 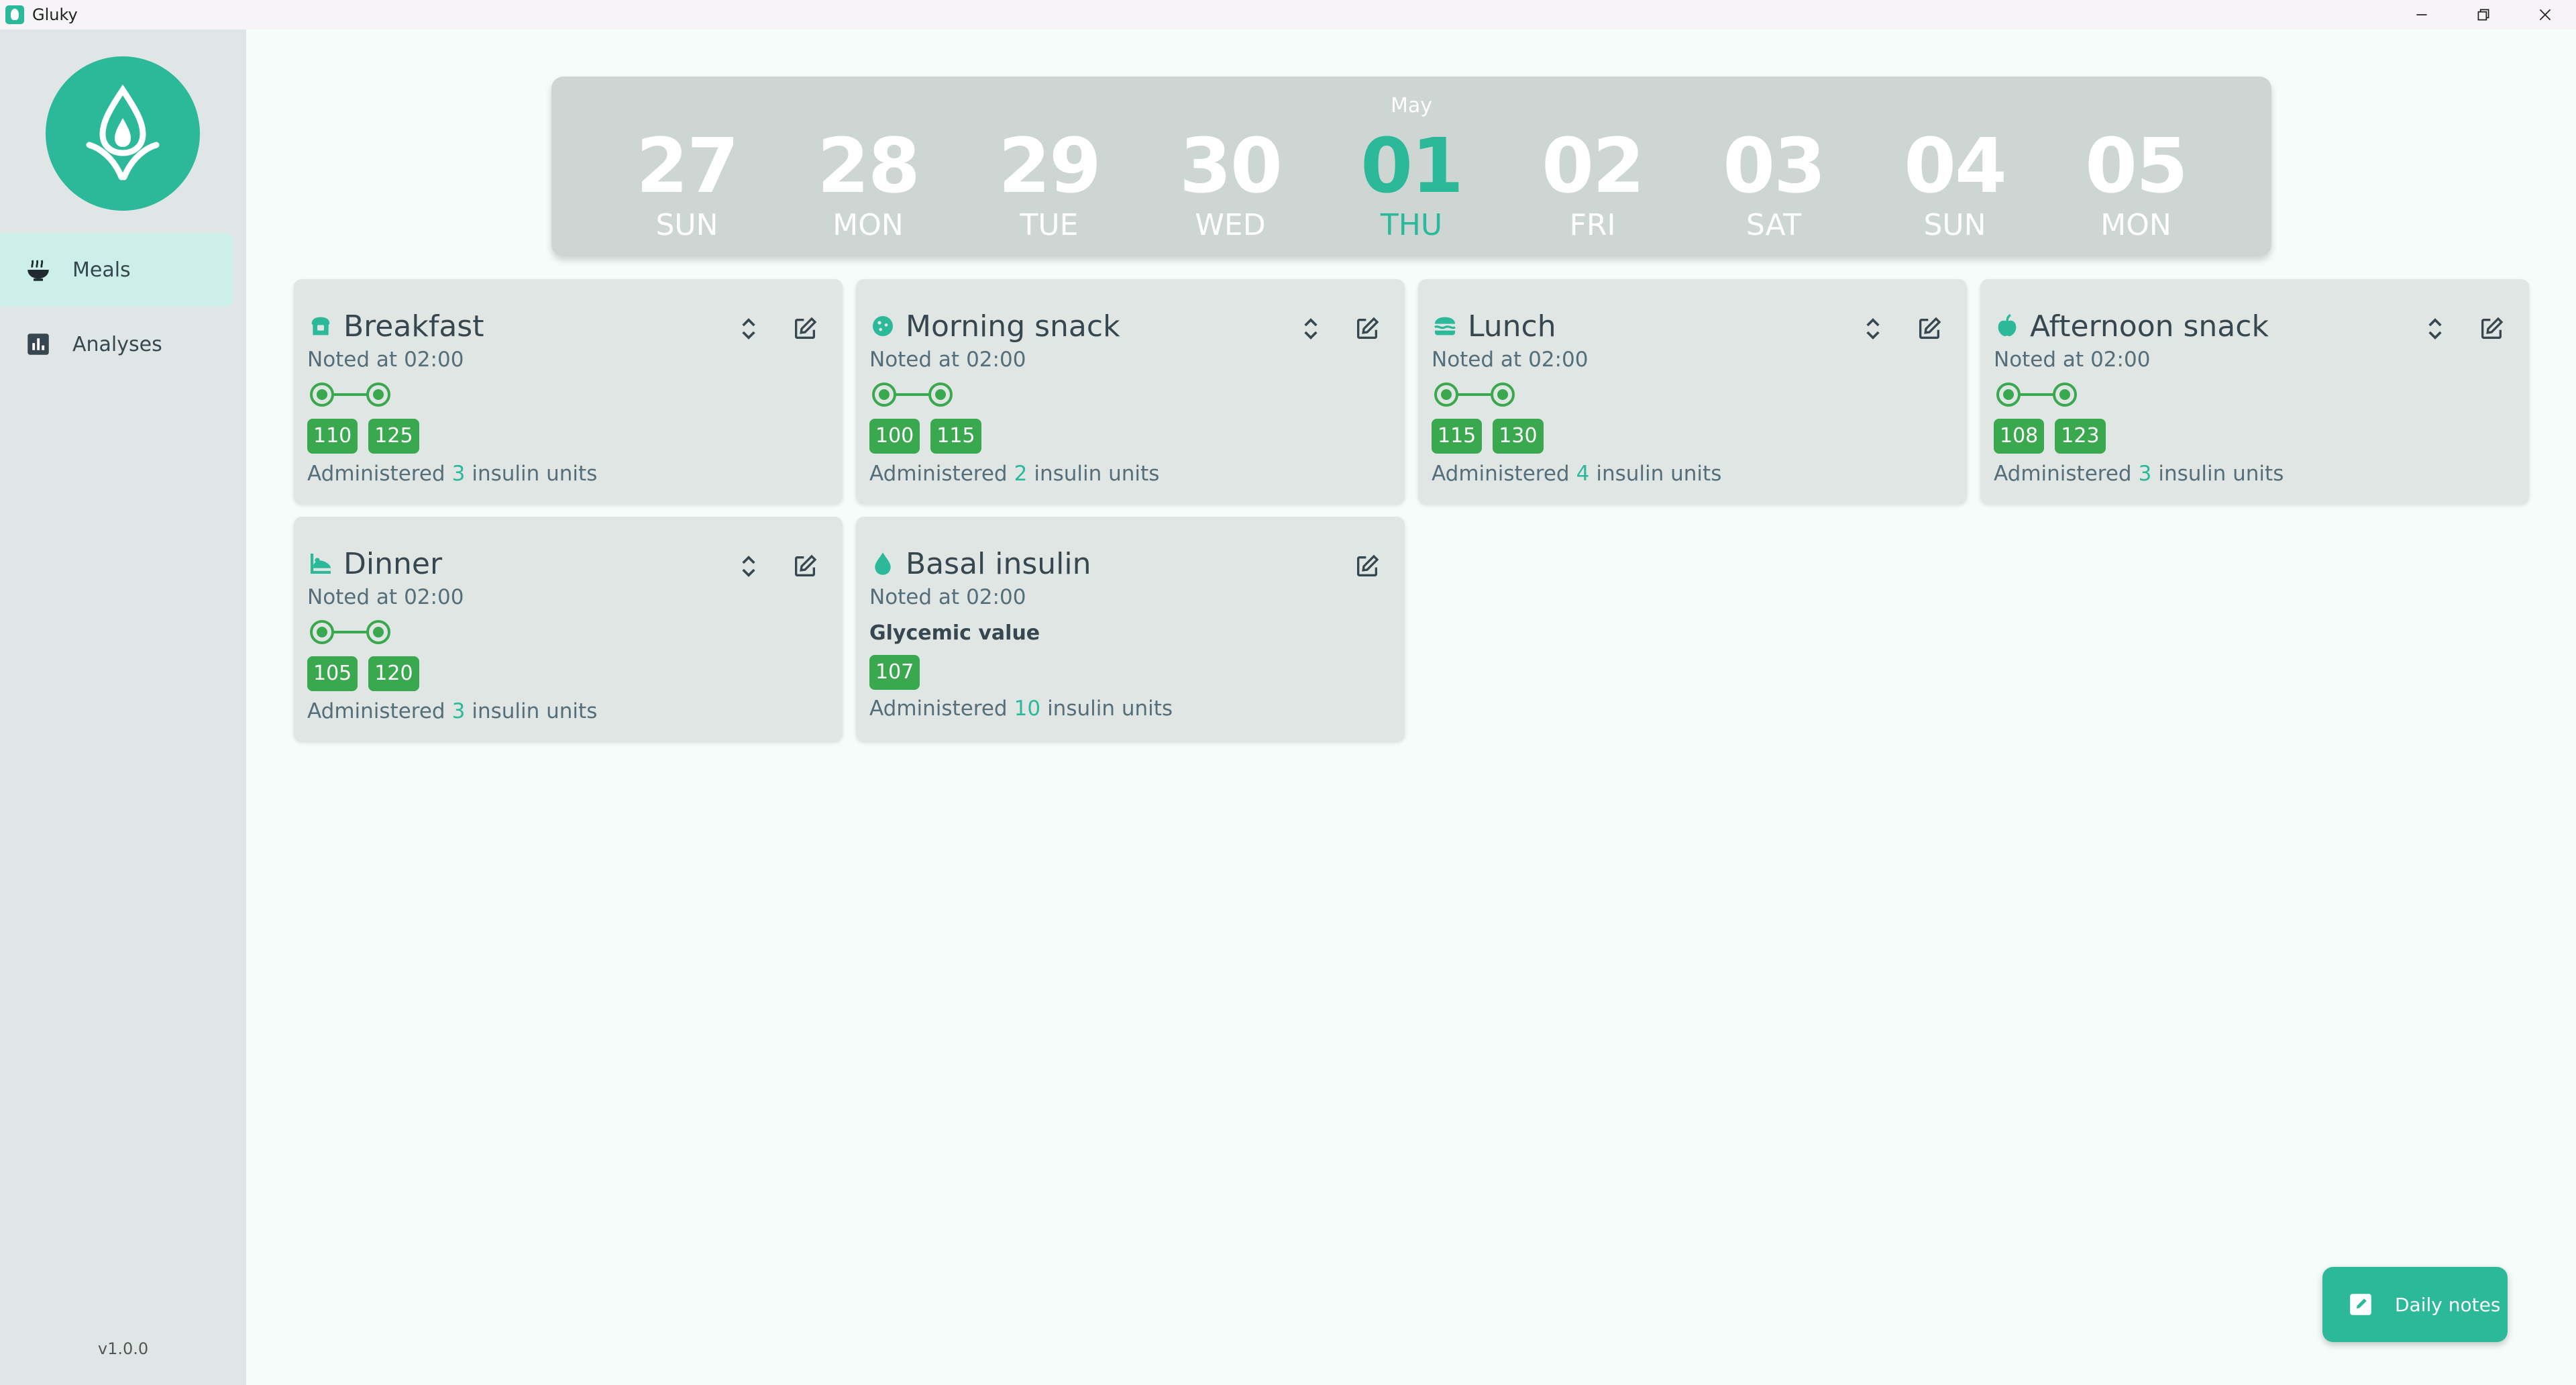 What do you see at coordinates (320, 563) in the screenshot?
I see `dinner-plate-icon` at bounding box center [320, 563].